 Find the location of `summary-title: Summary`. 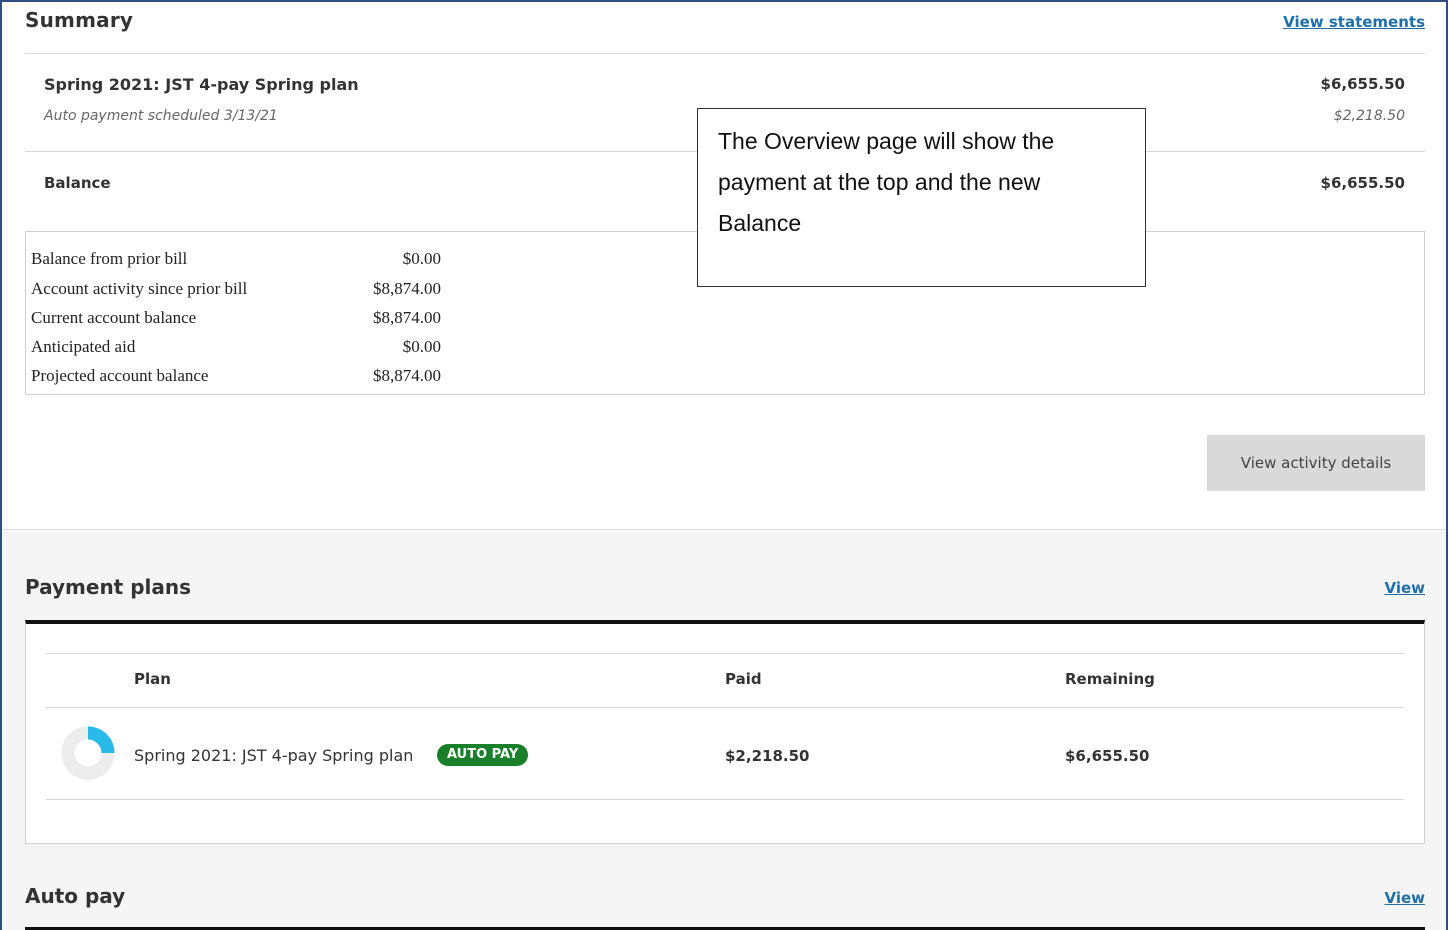

summary-title: Summary is located at coordinates (79, 20).